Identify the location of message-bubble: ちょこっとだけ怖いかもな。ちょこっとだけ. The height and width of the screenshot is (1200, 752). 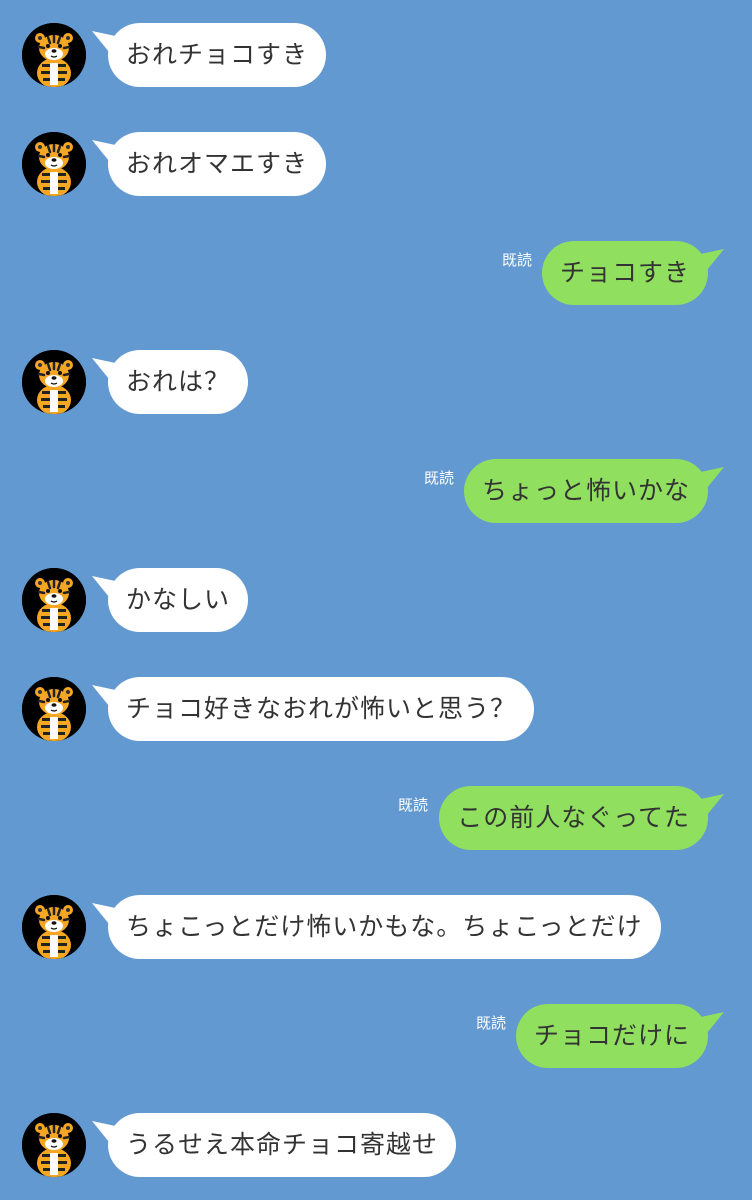
(384, 927).